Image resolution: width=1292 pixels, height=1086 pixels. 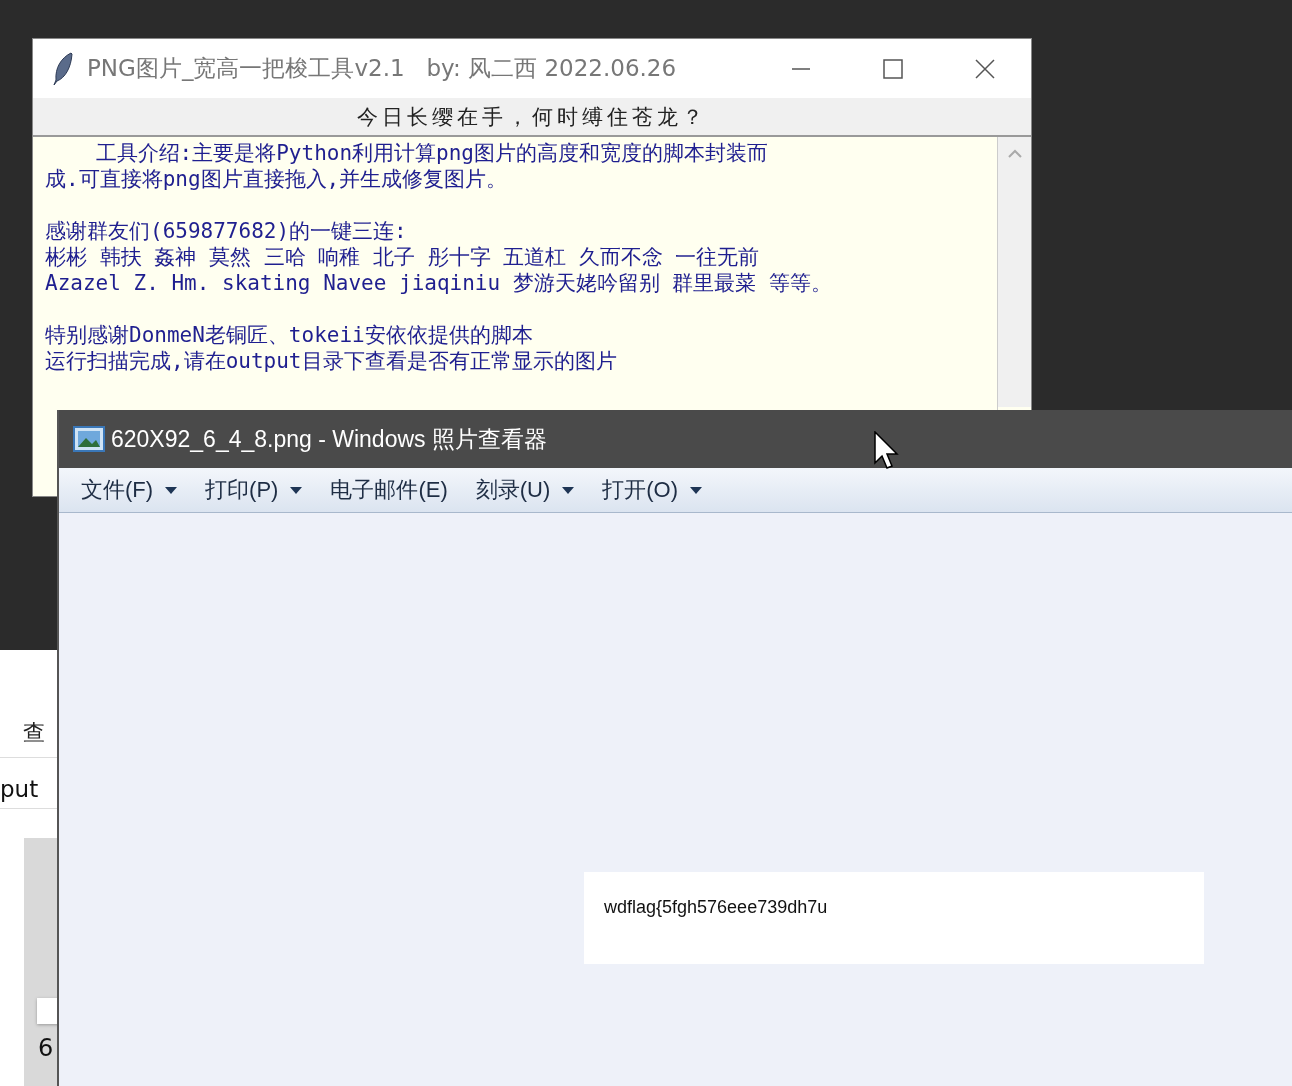 I want to click on text-line: 运行扫描完成,请在output目录下查看是否有正常显示的图片, so click(x=331, y=361).